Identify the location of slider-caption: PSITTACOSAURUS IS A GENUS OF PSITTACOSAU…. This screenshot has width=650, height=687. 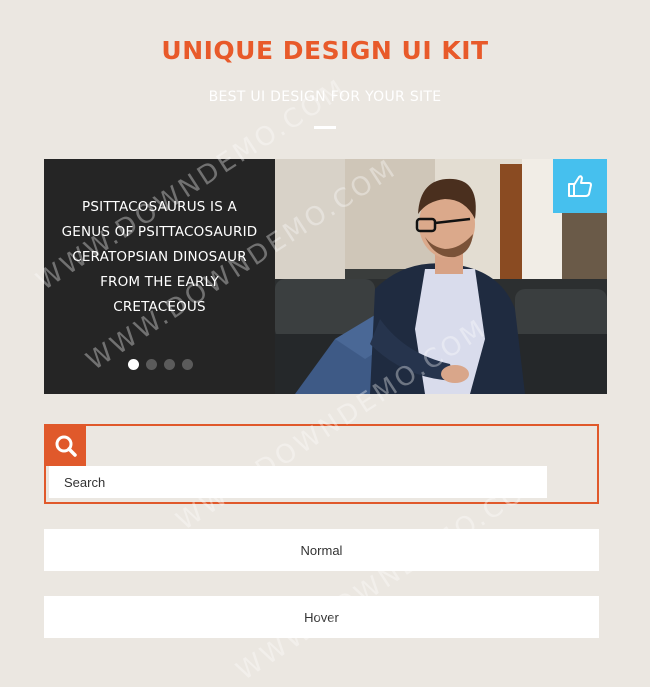
(159, 257).